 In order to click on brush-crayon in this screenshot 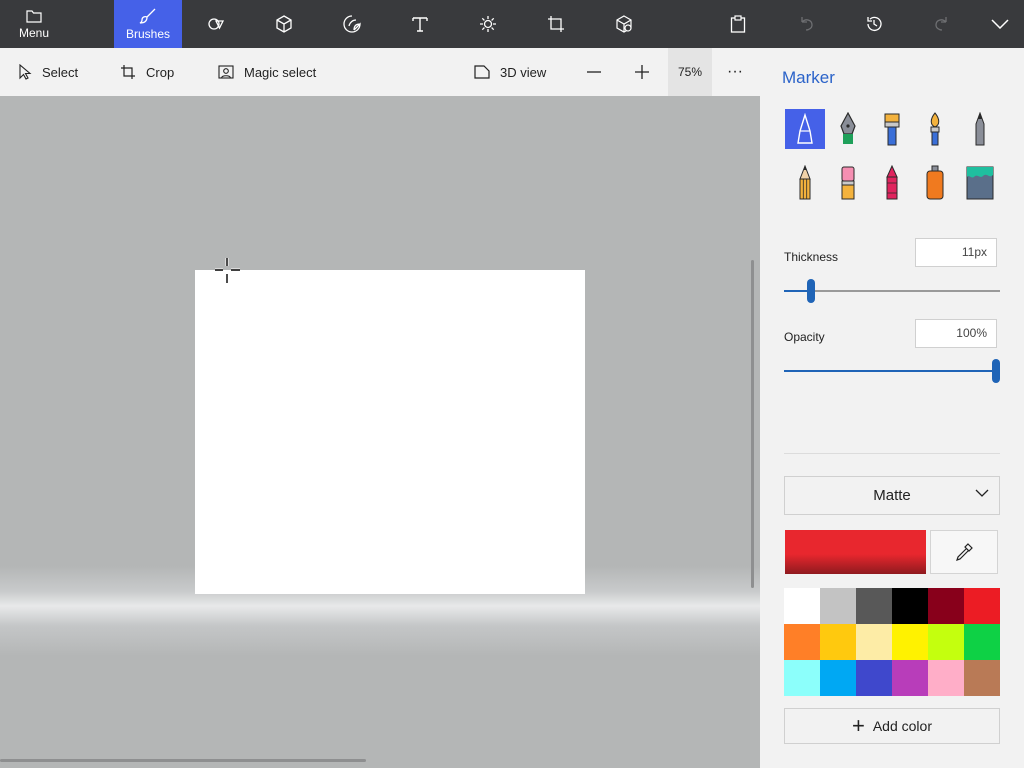, I will do `click(892, 183)`.